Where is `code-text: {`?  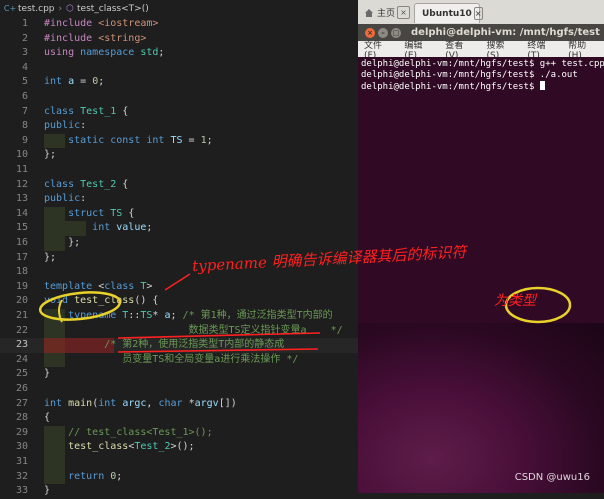
code-text: { is located at coordinates (47, 418).